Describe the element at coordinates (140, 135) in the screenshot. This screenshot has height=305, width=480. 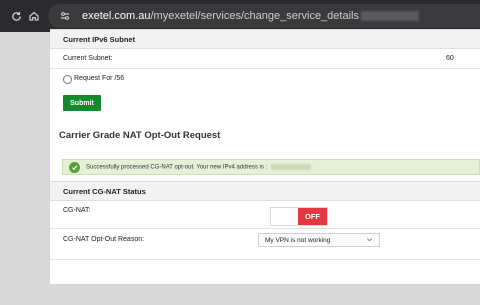
I see `cgnat-title: Carrier Grade NAT Opt-Out Request` at that location.